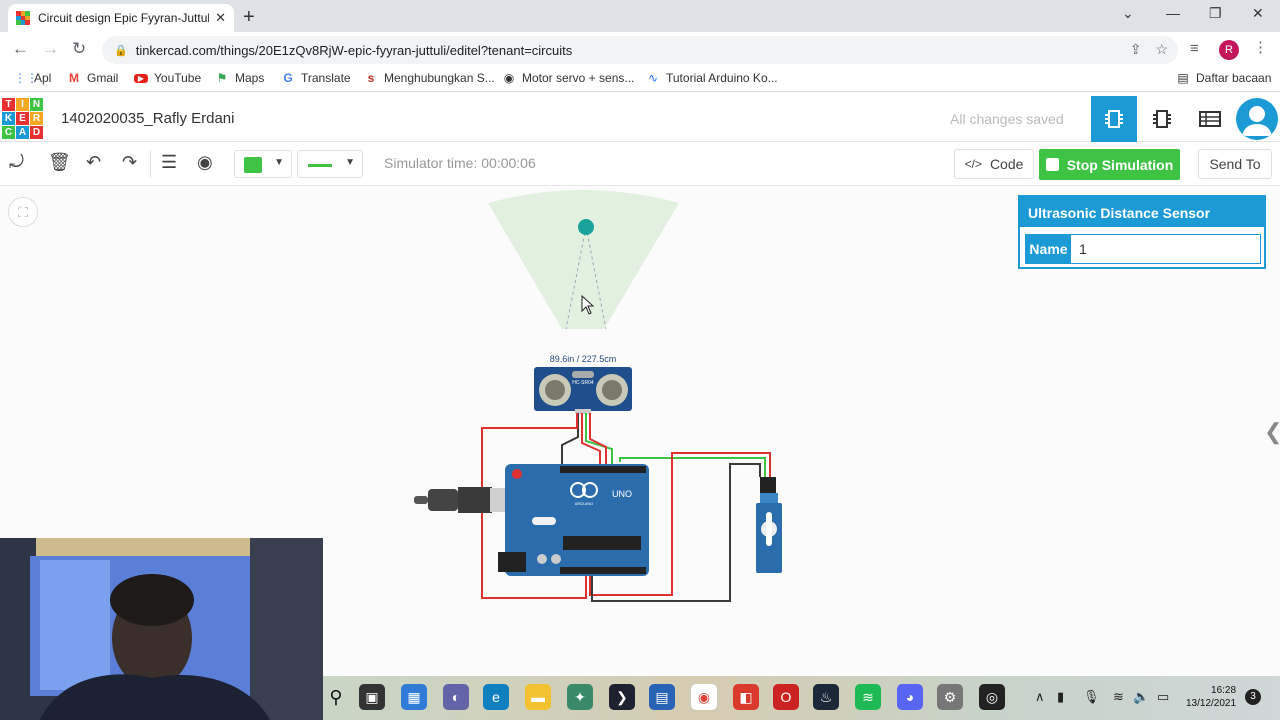  I want to click on bookmark-translate: G Translate, so click(315, 78).